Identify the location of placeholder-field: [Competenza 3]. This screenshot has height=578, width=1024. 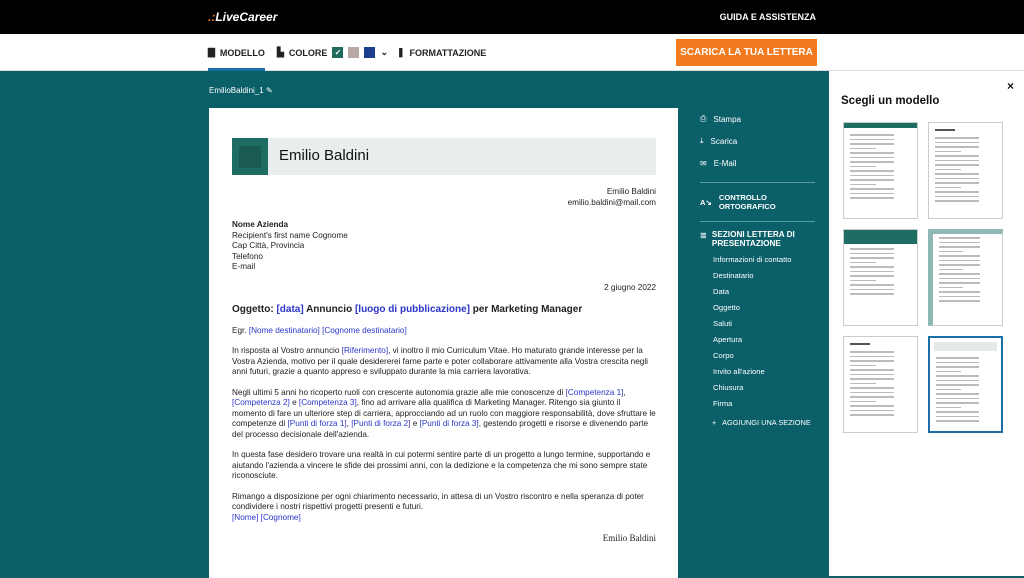
(328, 402).